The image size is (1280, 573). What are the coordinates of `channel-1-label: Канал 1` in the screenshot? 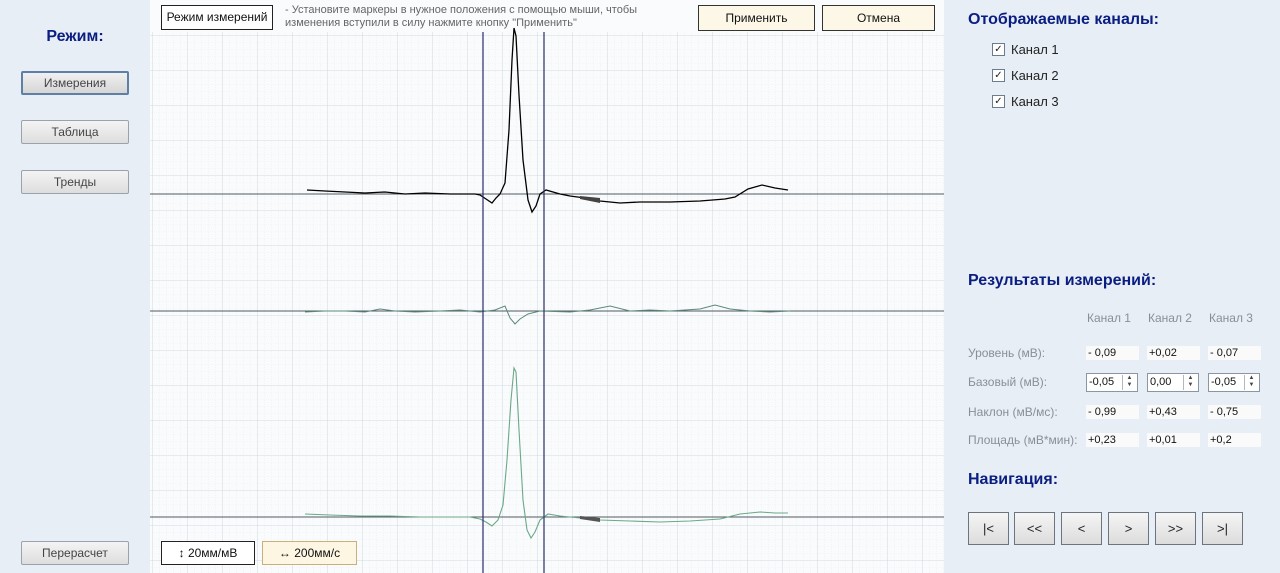 It's located at (1035, 49).